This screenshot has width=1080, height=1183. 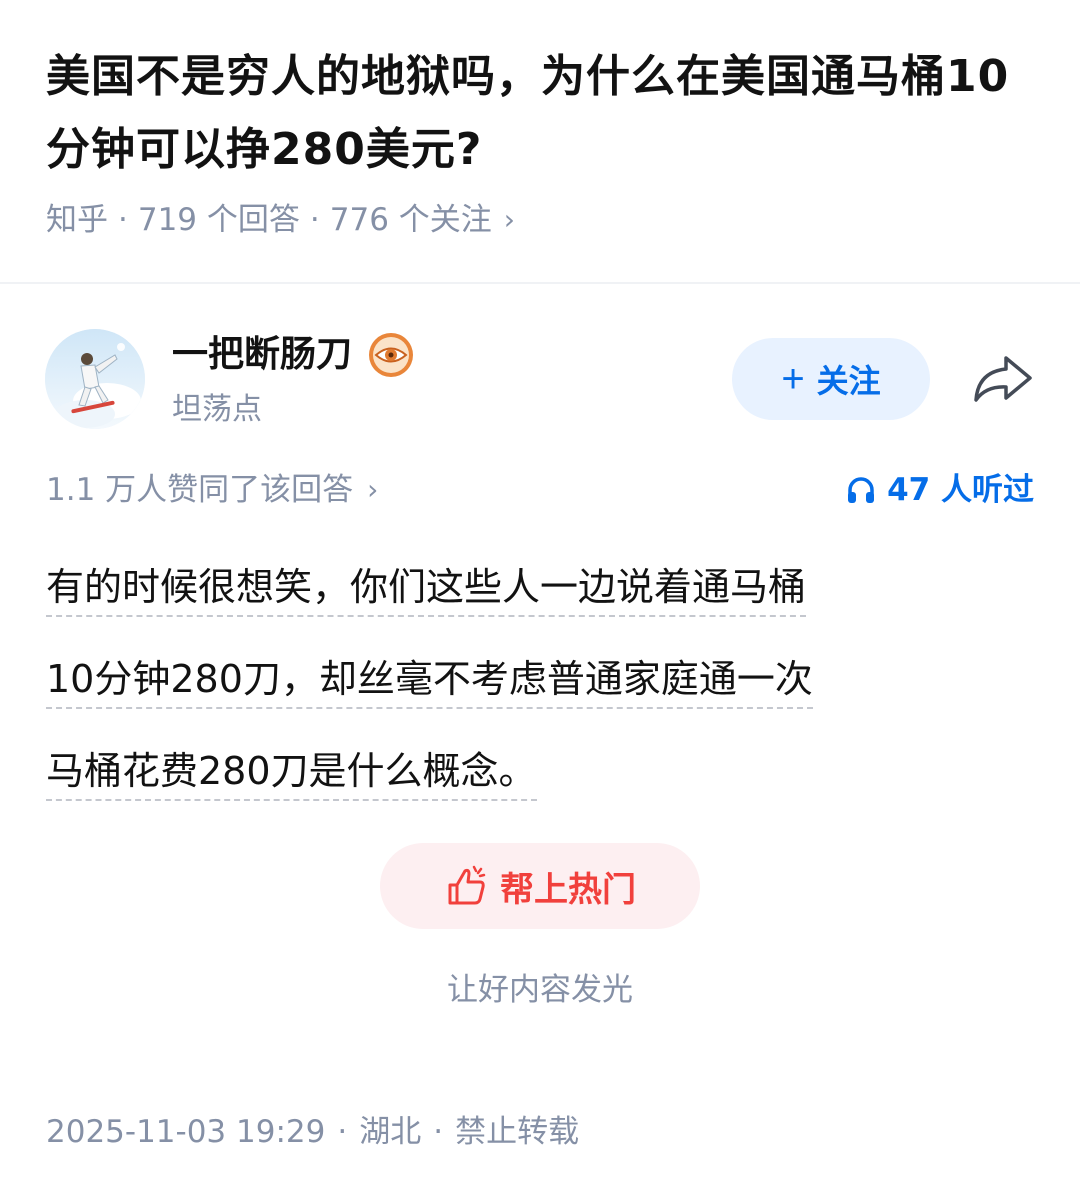 What do you see at coordinates (467, 885) in the screenshot?
I see `thumbs-up-icon` at bounding box center [467, 885].